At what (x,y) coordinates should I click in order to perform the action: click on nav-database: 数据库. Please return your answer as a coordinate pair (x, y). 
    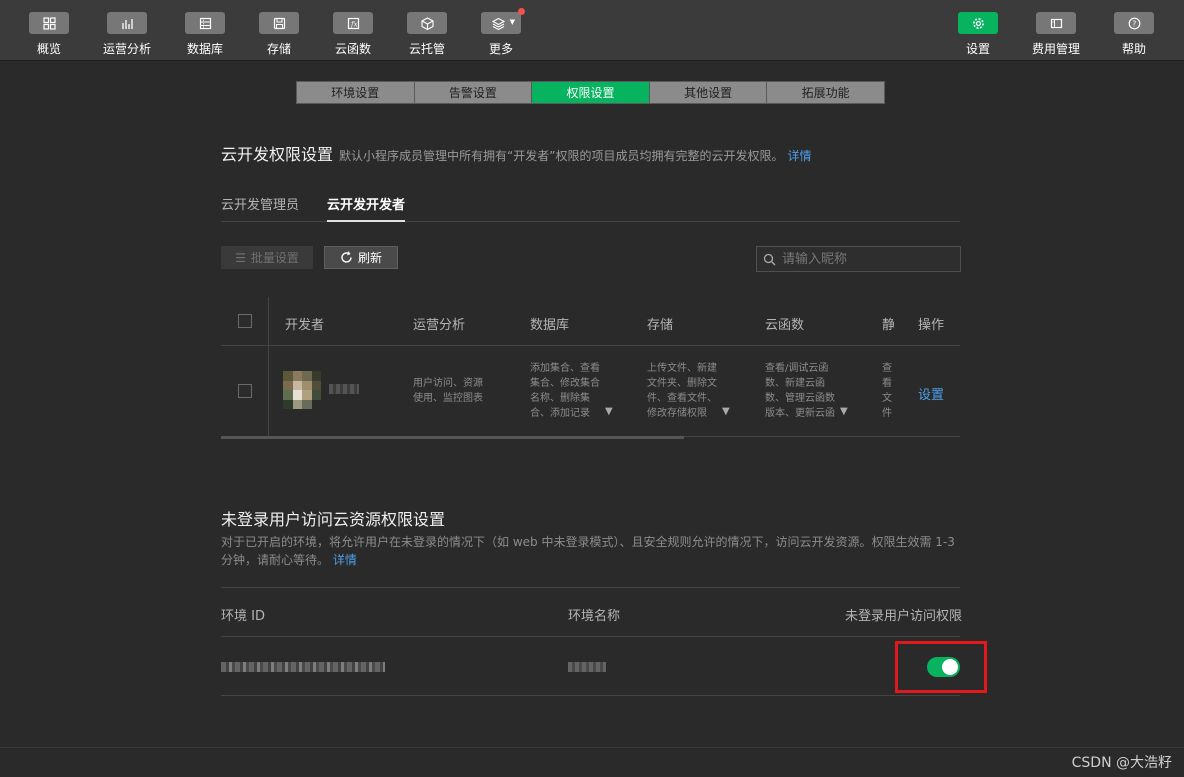
    Looking at the image, I should click on (205, 34).